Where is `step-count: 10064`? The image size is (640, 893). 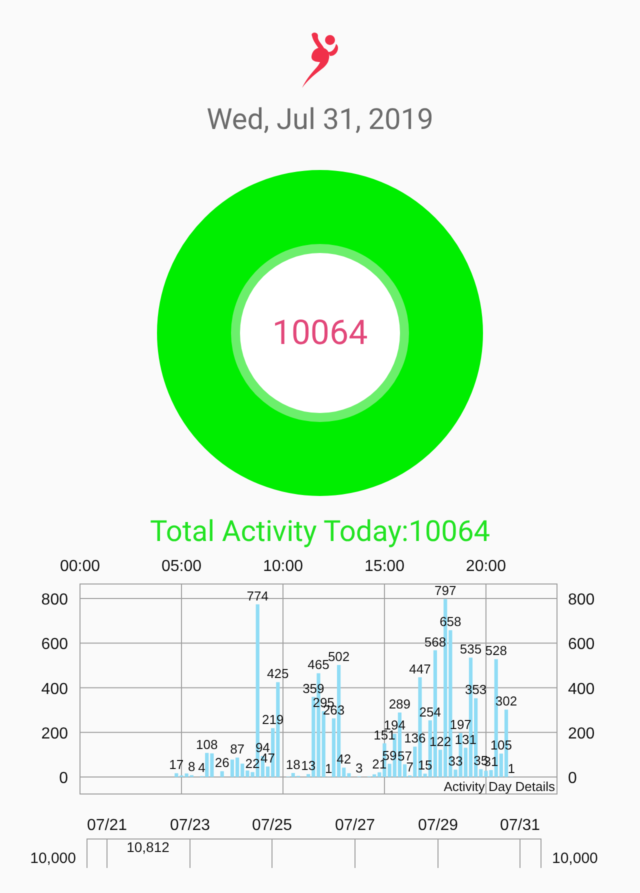 step-count: 10064 is located at coordinates (320, 333).